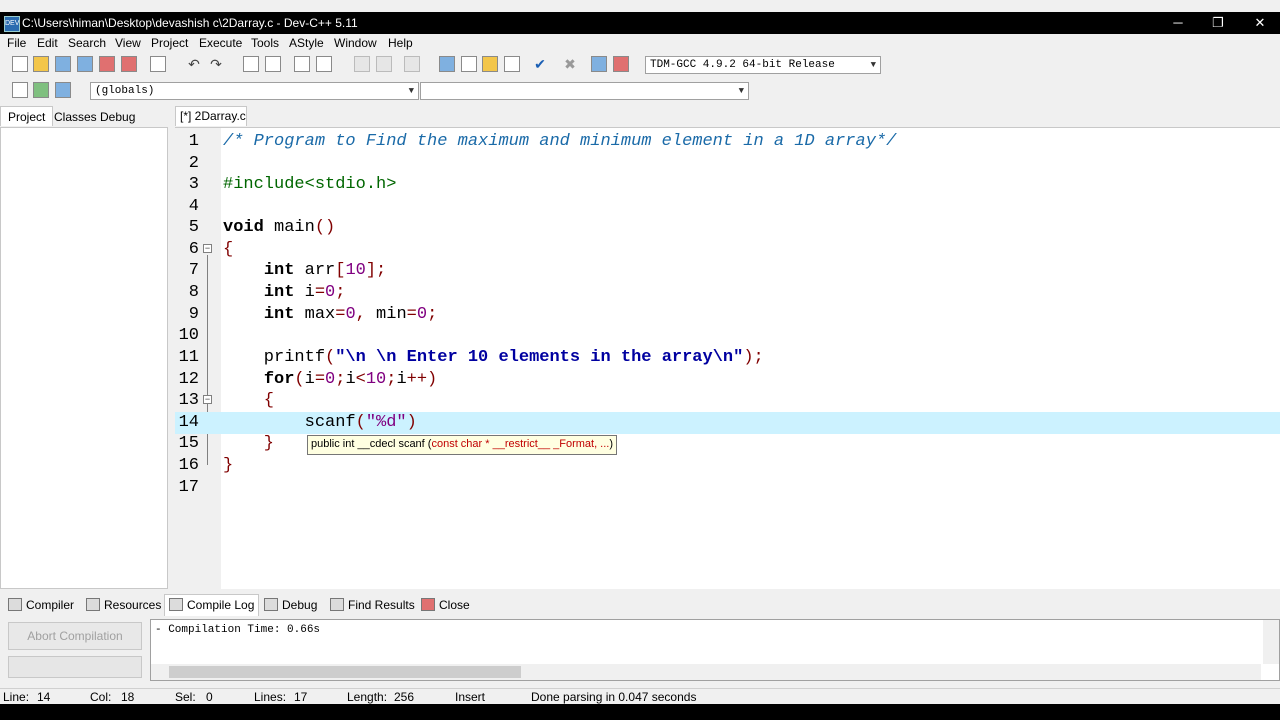 This screenshot has height=720, width=1280. What do you see at coordinates (193, 163) in the screenshot?
I see `code-line: 2` at bounding box center [193, 163].